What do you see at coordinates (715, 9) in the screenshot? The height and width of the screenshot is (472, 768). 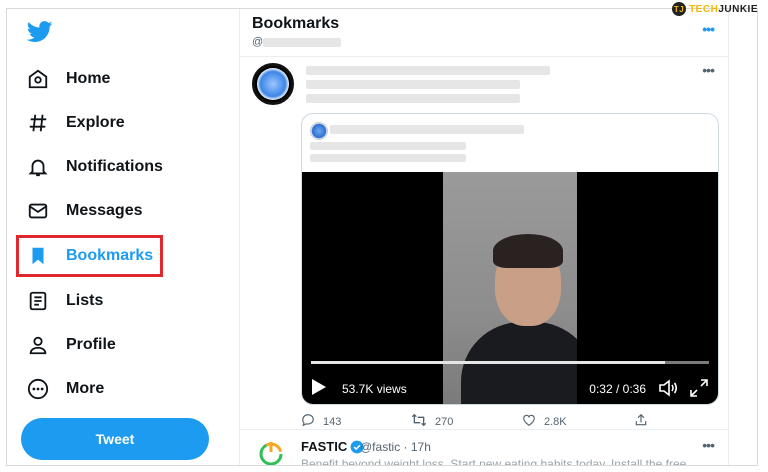 I see `techjunkie-watermark: TJ TECH JUNKIE` at bounding box center [715, 9].